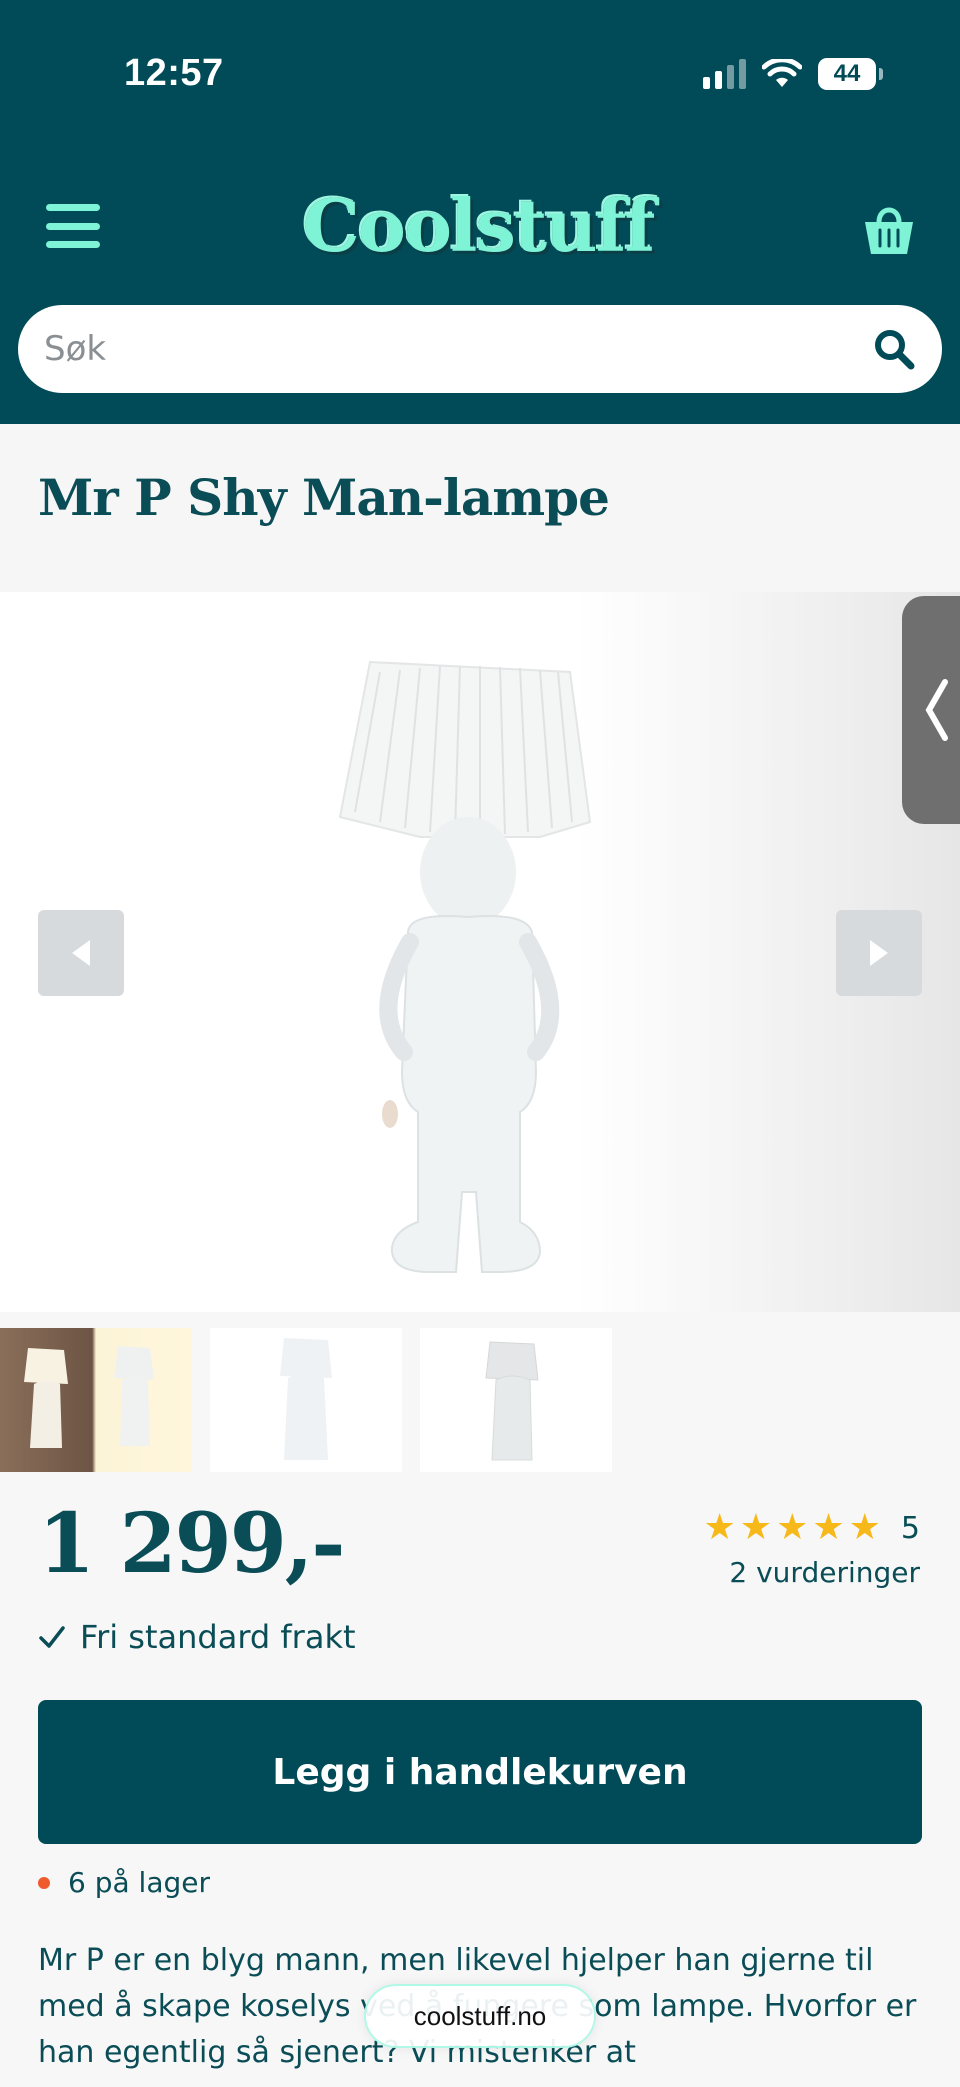 The height and width of the screenshot is (2087, 960). Describe the element at coordinates (894, 349) in the screenshot. I see `search-icon` at that location.